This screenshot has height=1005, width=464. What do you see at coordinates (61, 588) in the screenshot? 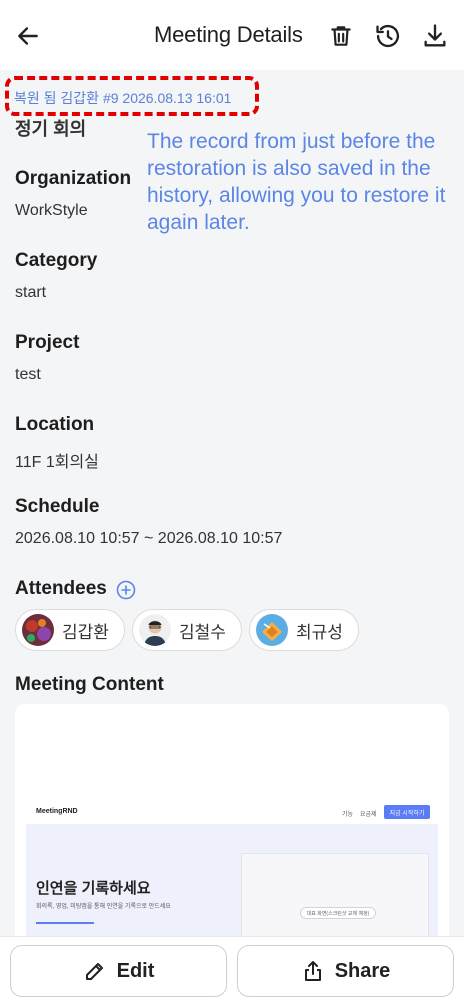
I see `attendees-label: Attendees` at bounding box center [61, 588].